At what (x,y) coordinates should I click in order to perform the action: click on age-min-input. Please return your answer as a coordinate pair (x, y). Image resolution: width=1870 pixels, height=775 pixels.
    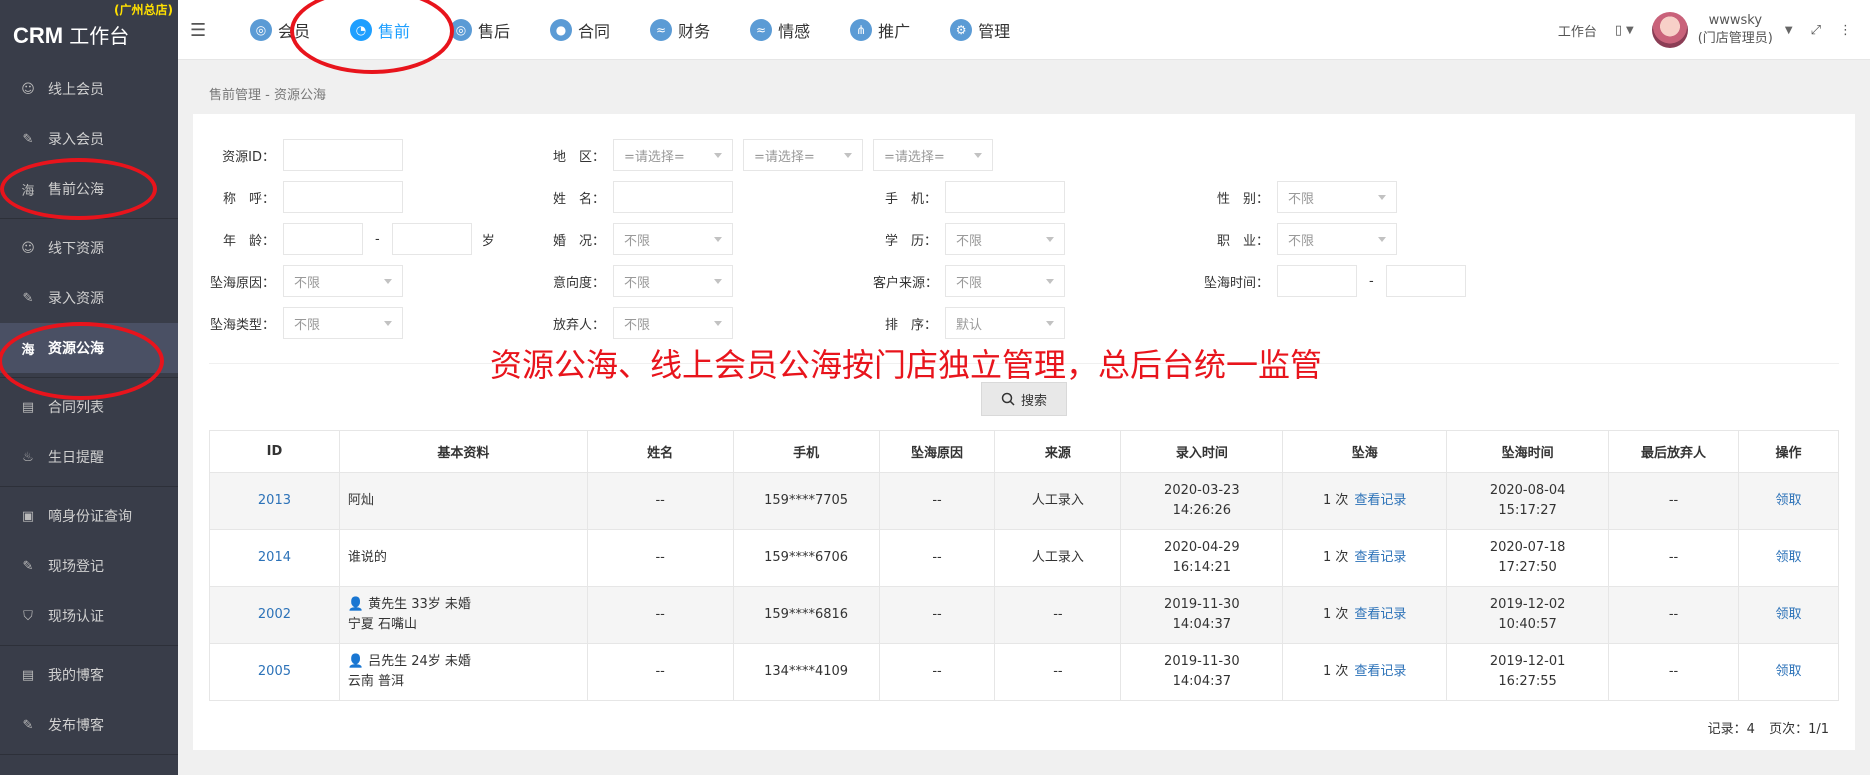
    Looking at the image, I should click on (323, 239).